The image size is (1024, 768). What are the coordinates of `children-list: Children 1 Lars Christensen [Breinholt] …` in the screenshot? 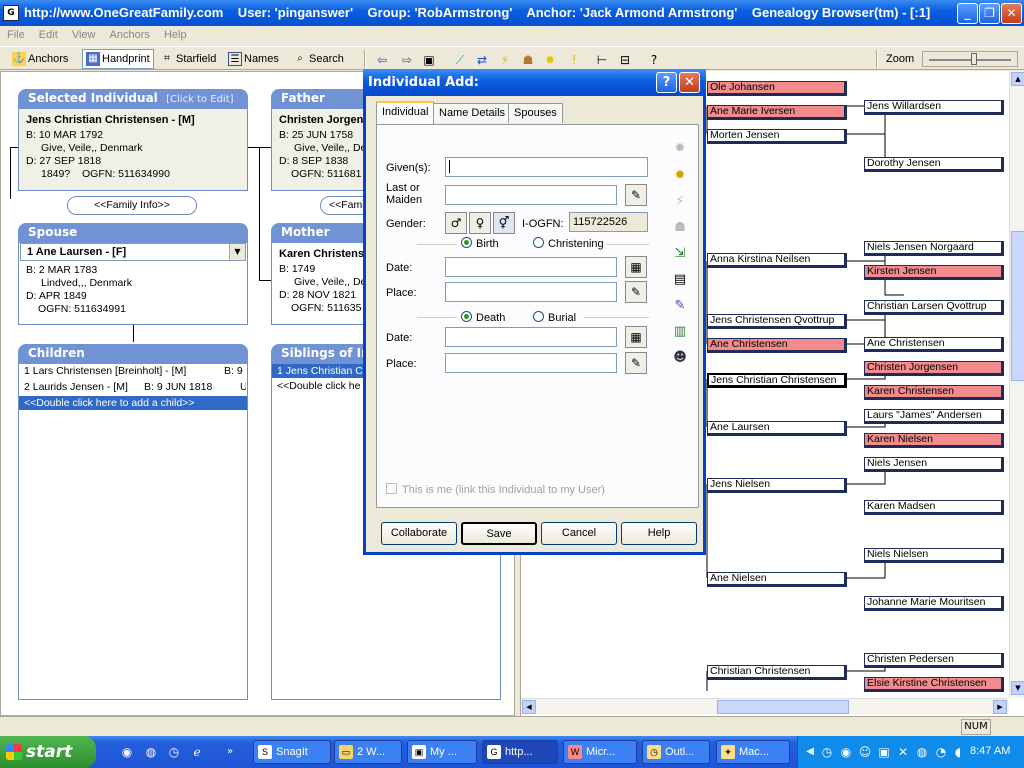 It's located at (133, 522).